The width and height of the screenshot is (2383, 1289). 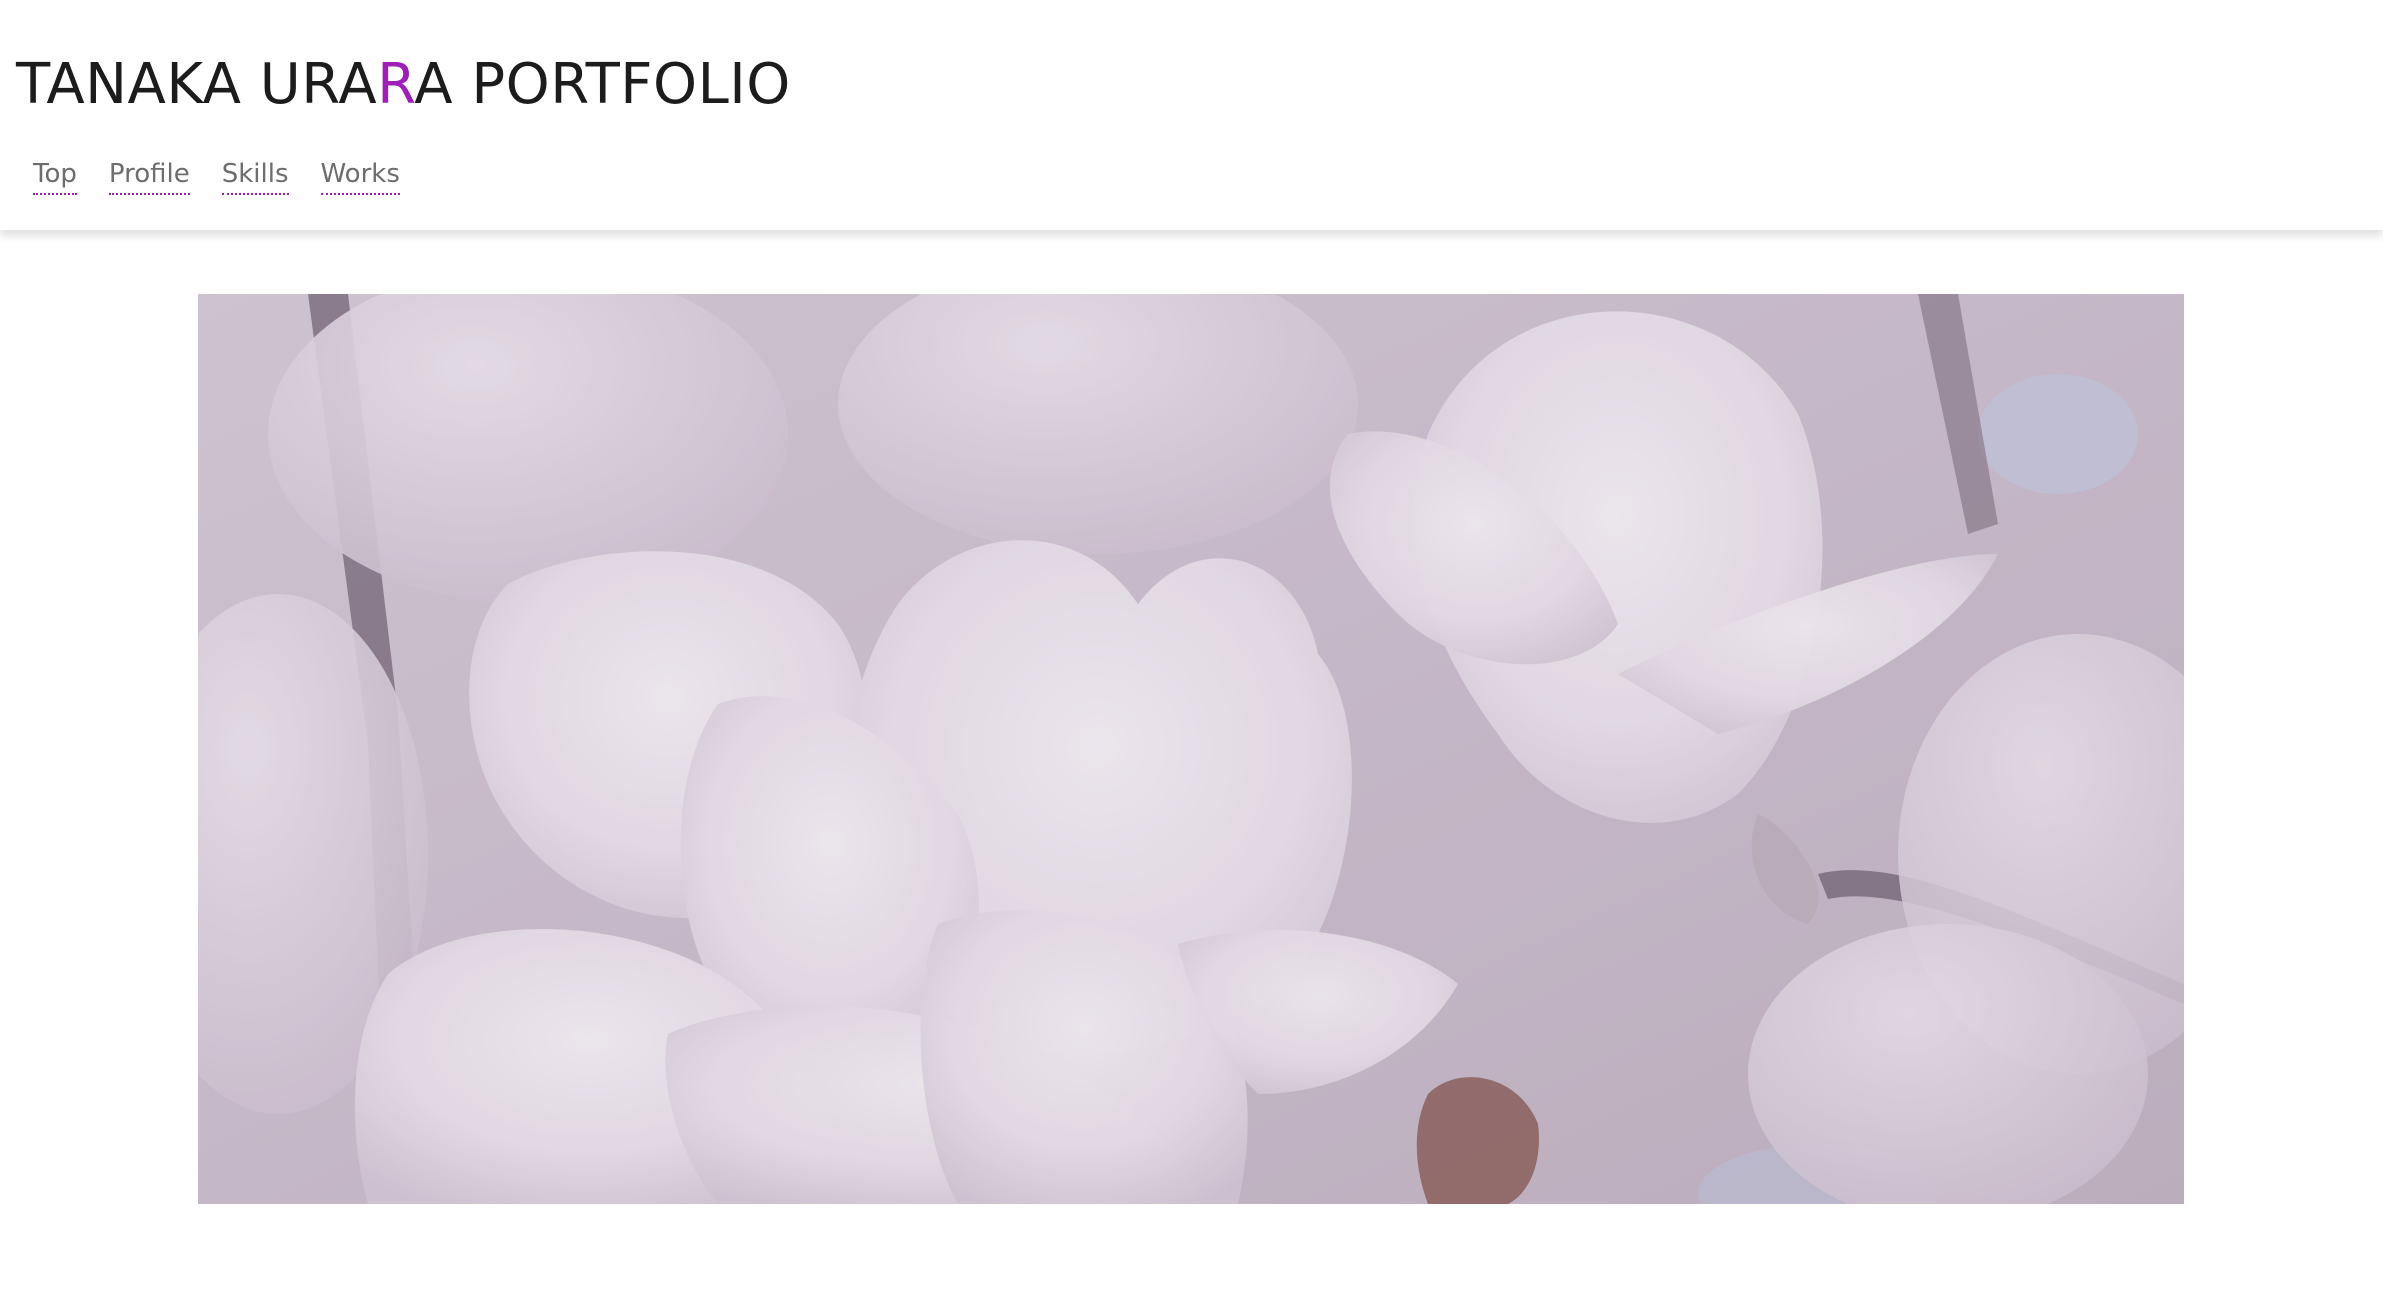 I want to click on nav-link-works: Works, so click(x=360, y=176).